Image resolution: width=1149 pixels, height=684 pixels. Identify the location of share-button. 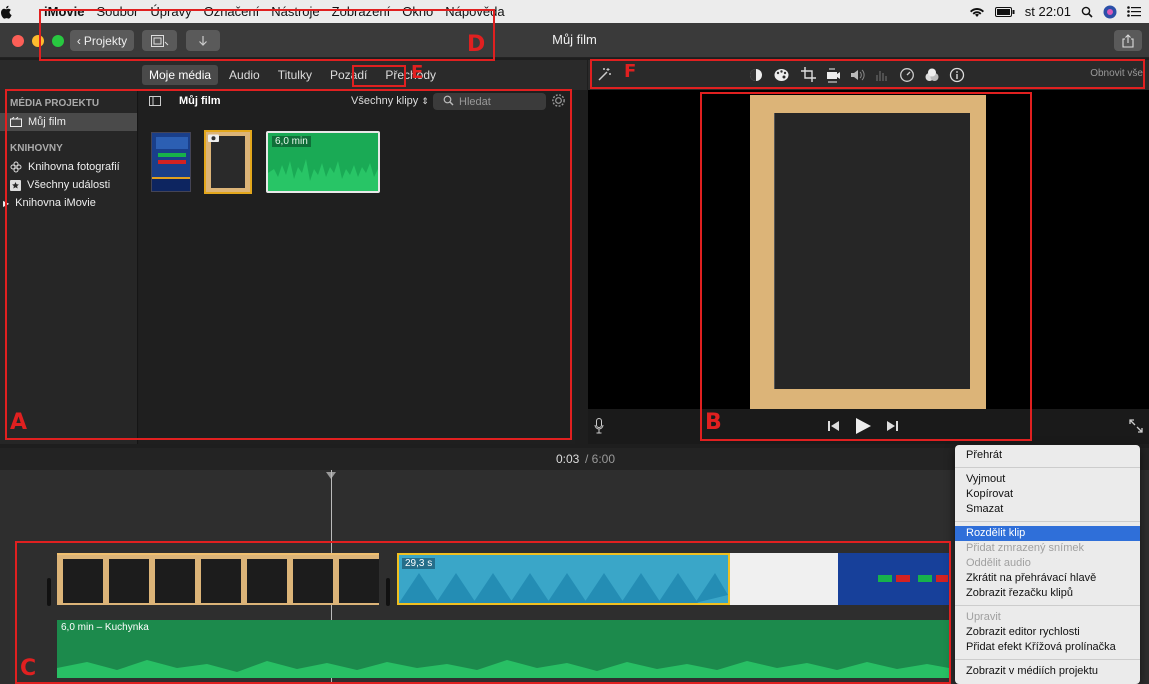
(1128, 40).